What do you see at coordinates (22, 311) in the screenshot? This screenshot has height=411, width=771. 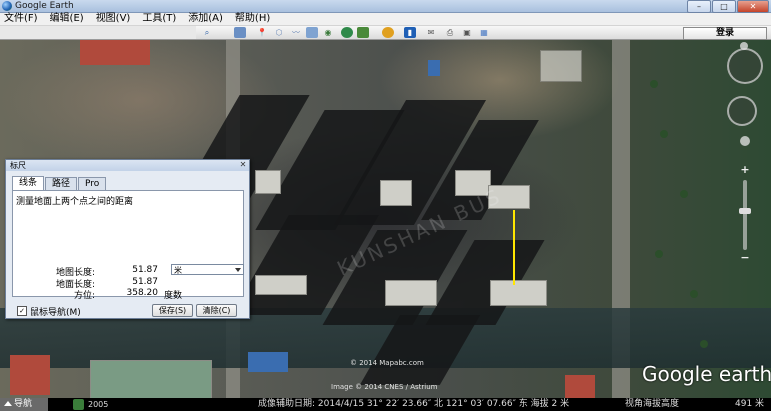 I see `mouse-navigation-checkbox: ✓` at bounding box center [22, 311].